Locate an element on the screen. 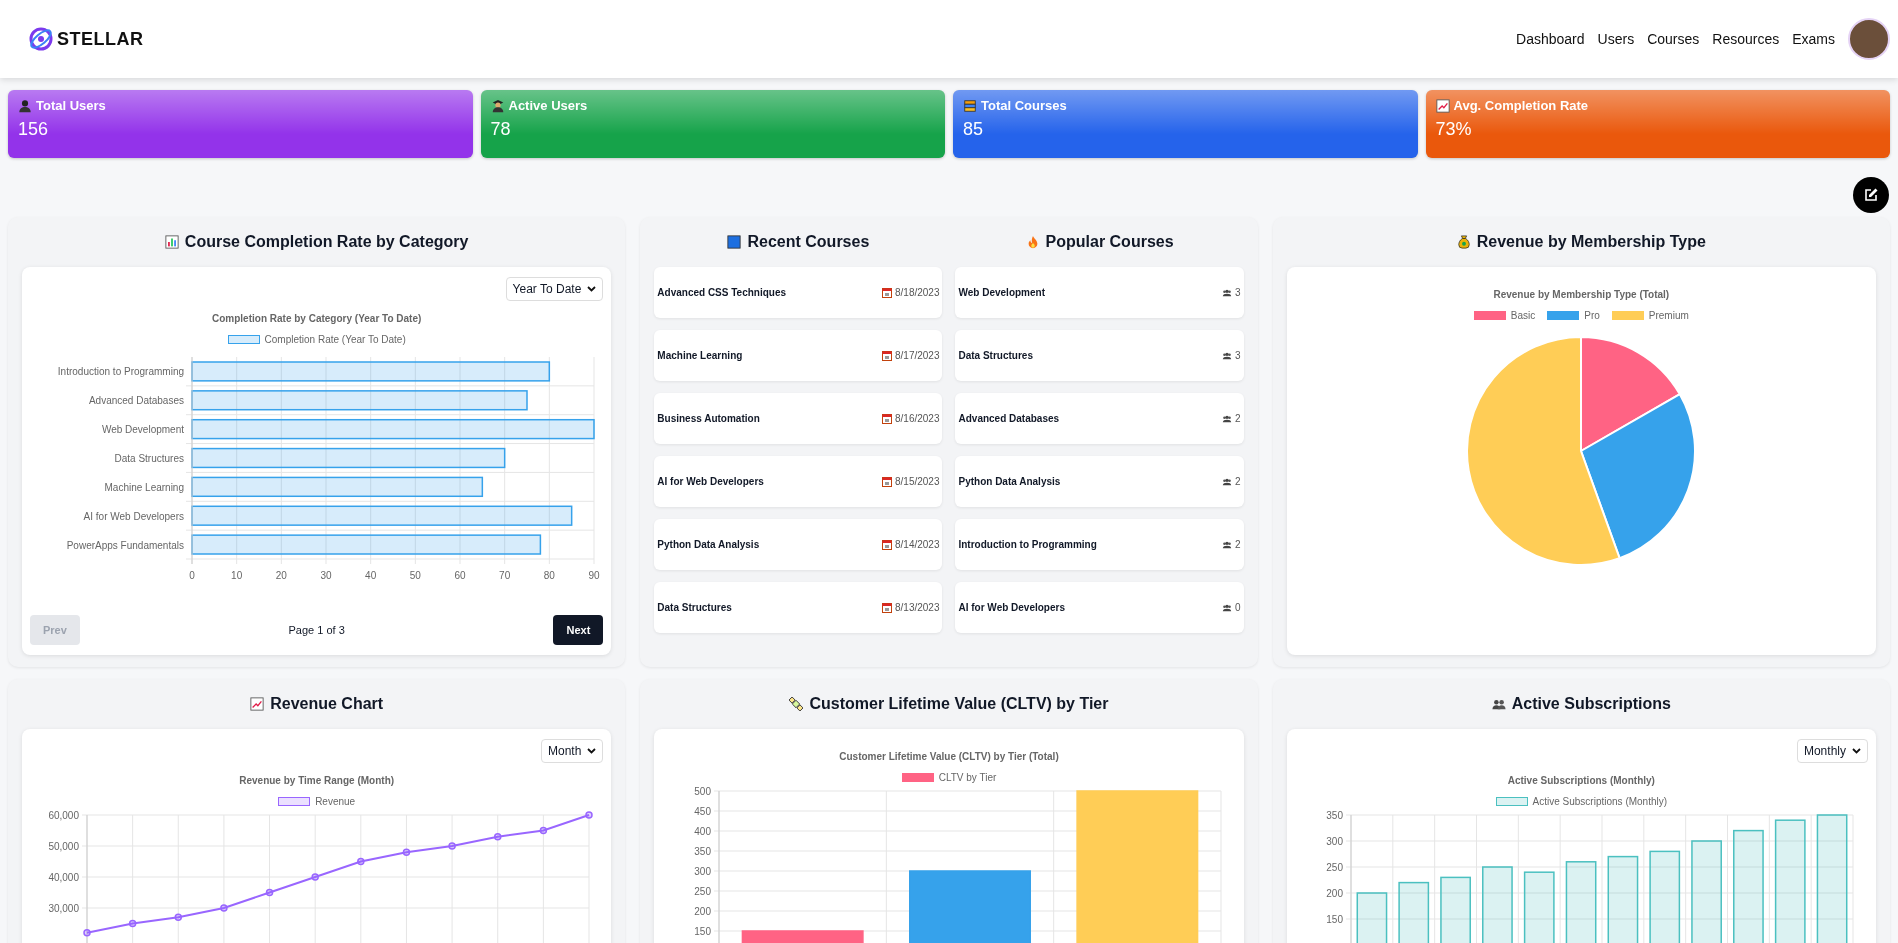  axis-tick-label: 30,000 is located at coordinates (63, 908).